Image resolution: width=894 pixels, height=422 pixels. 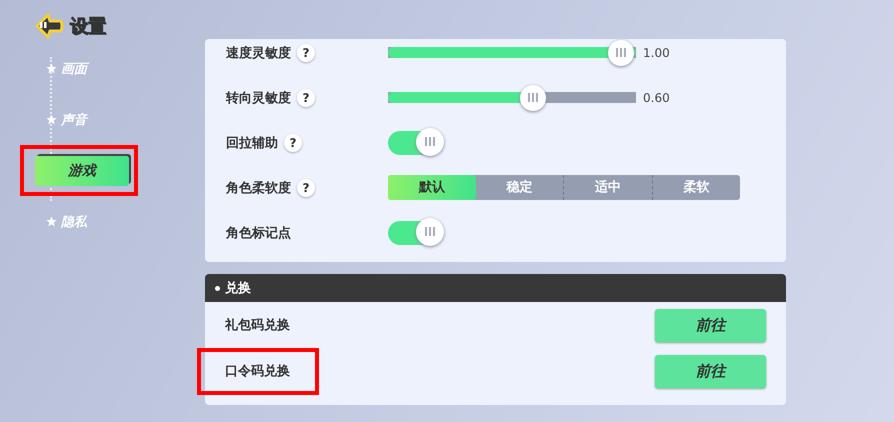 I want to click on bullet-icon, so click(x=217, y=288).